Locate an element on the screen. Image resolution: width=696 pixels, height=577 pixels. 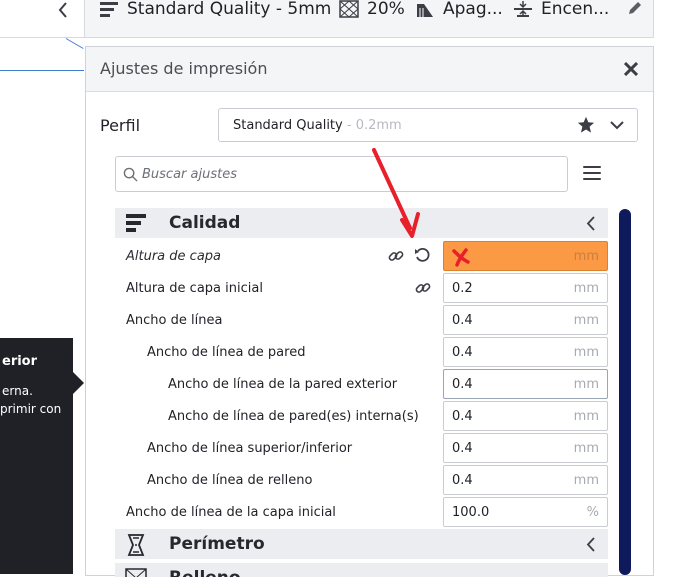
top-bottom-line-width-field: 0.4 mm is located at coordinates (525, 448).